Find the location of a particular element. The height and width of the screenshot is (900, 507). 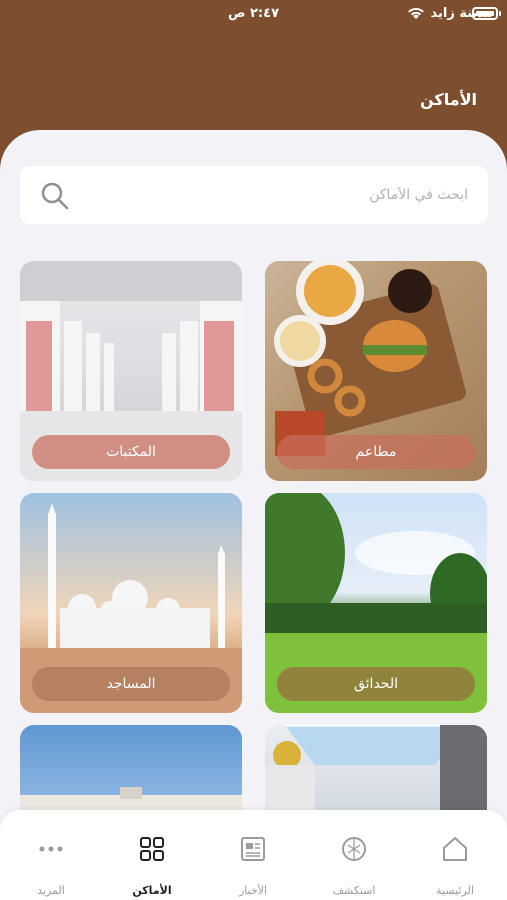

tab-label: الأخبار is located at coordinates (253, 890).